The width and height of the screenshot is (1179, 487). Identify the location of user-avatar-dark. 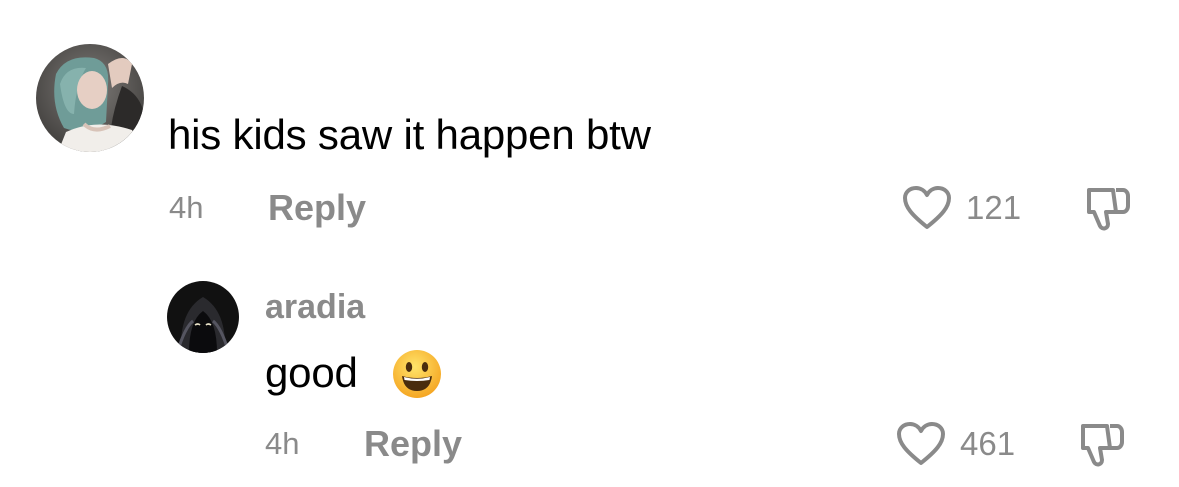
(203, 317).